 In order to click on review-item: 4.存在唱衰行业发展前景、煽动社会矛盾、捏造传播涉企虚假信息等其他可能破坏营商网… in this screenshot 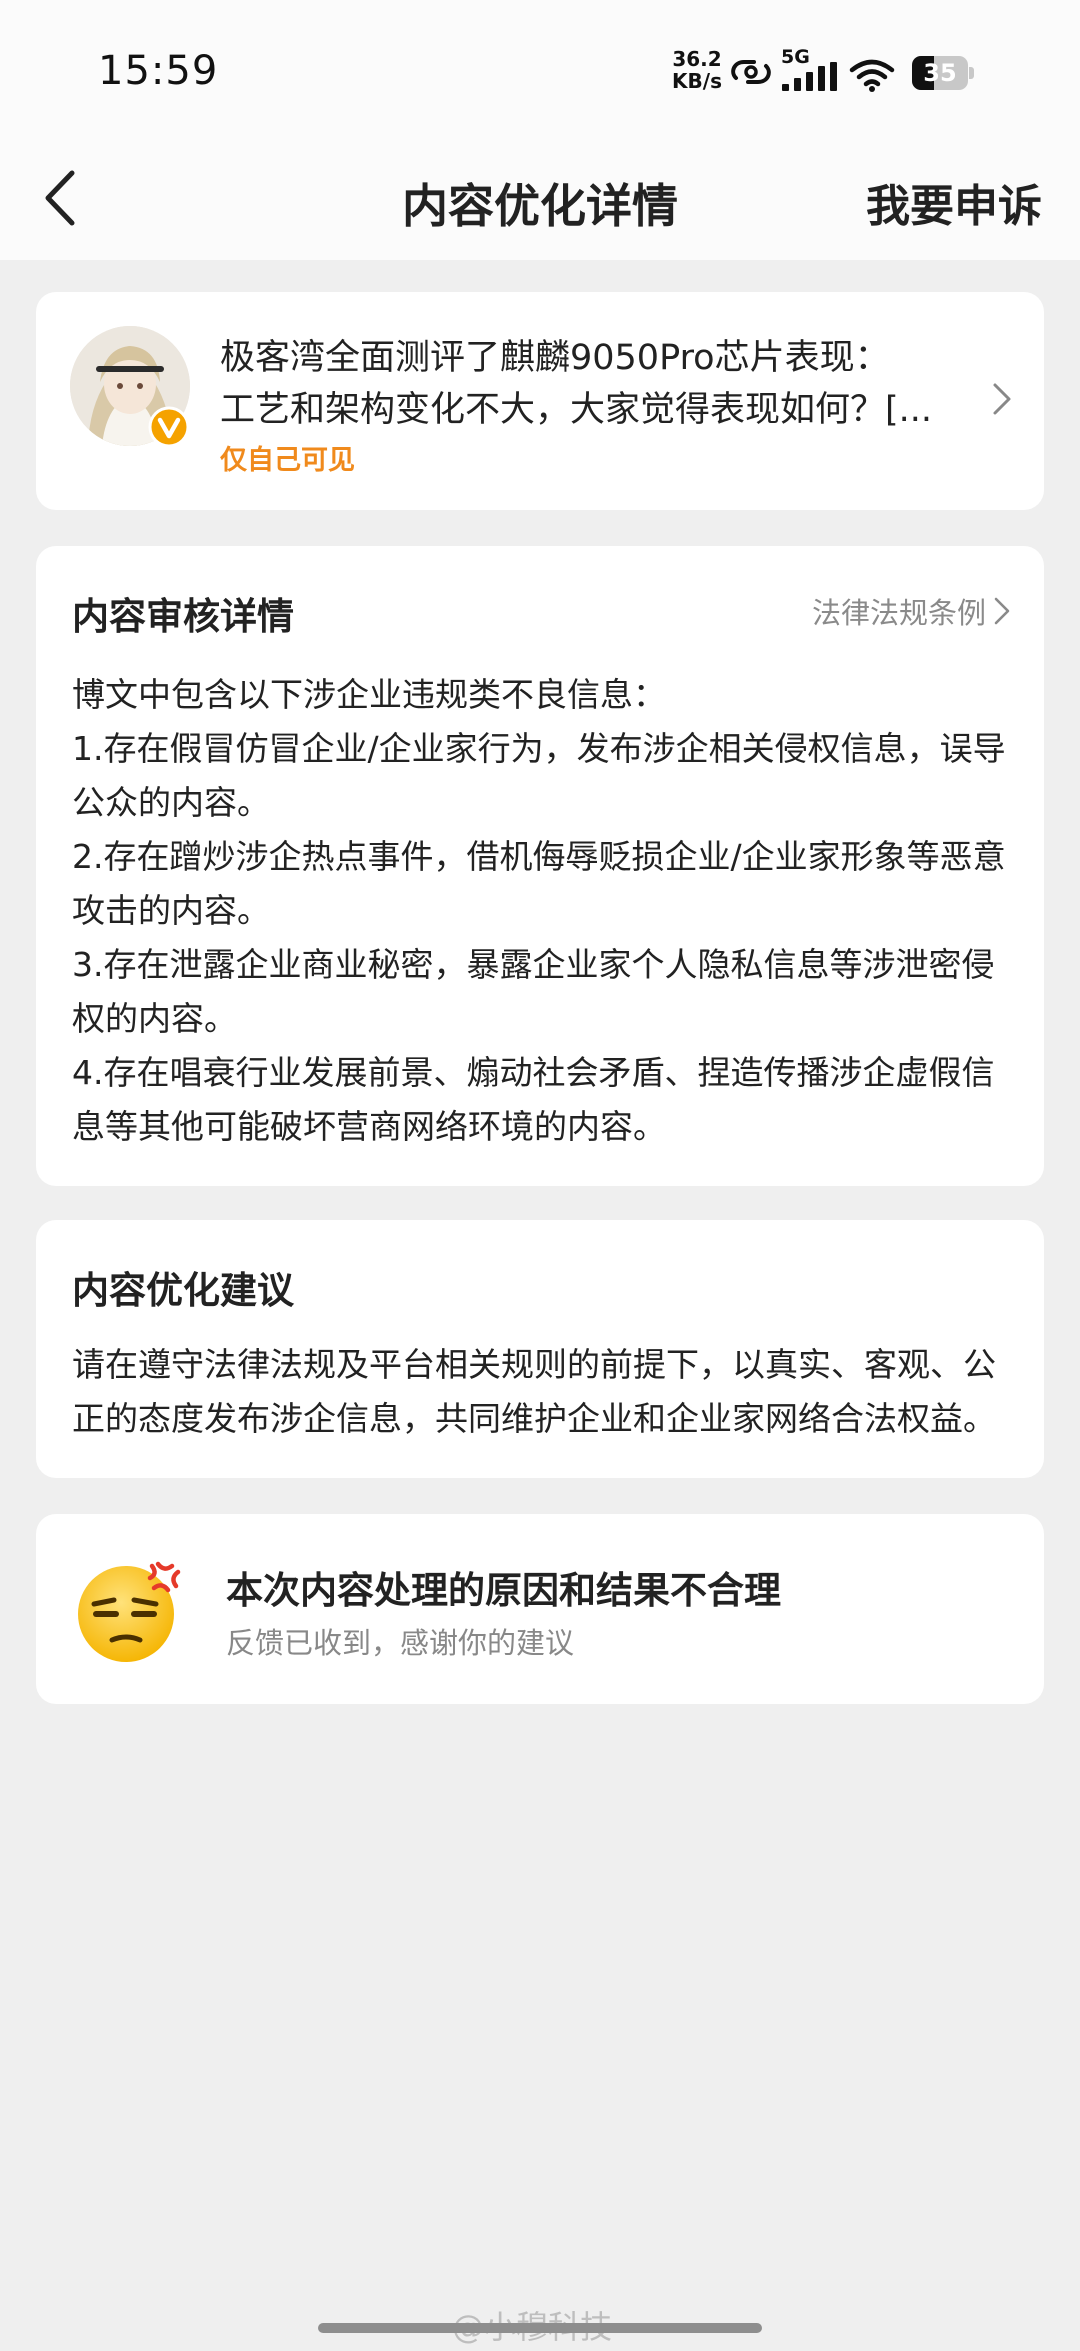, I will do `click(533, 1099)`.